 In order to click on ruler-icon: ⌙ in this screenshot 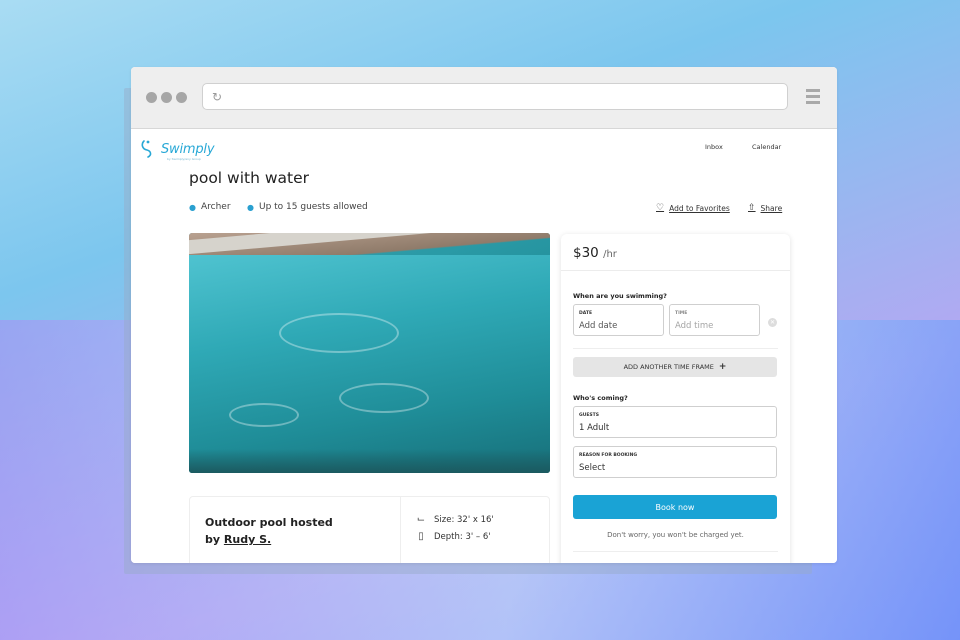, I will do `click(421, 519)`.